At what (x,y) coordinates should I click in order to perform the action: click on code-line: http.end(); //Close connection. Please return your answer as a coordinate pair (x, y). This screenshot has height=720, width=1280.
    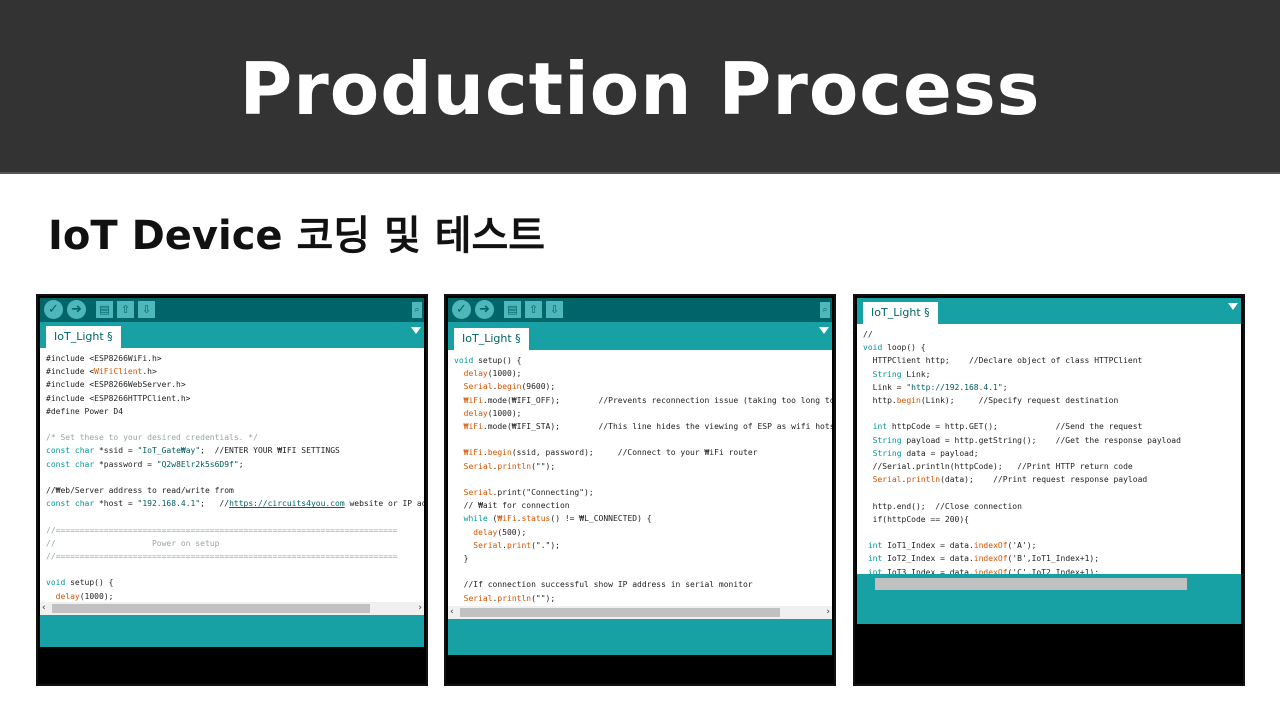
    Looking at the image, I should click on (942, 506).